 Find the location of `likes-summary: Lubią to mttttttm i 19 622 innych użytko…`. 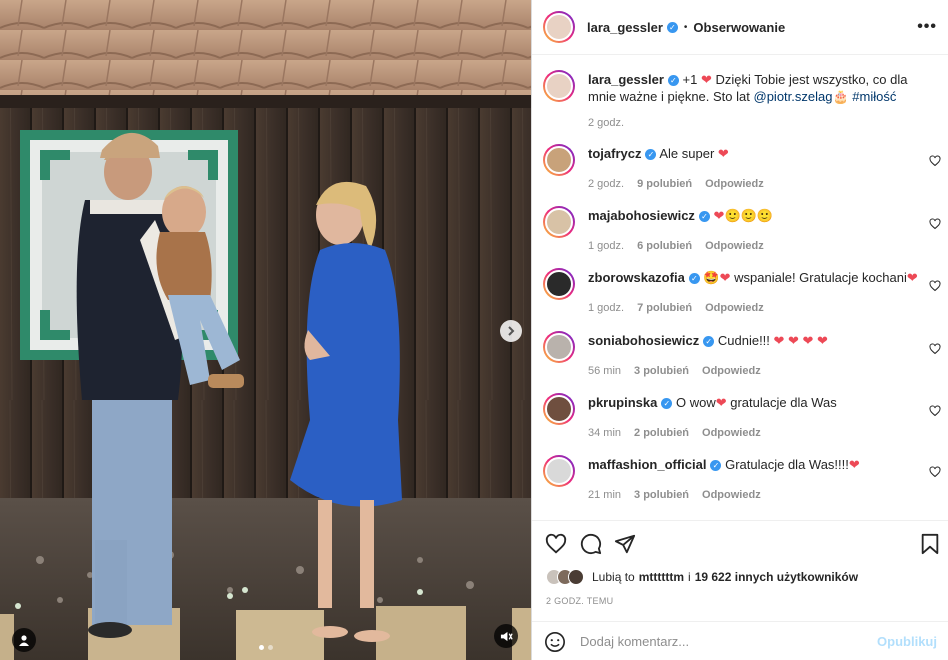

likes-summary: Lubią to mttttttm i 19 622 innych użytko… is located at coordinates (702, 577).